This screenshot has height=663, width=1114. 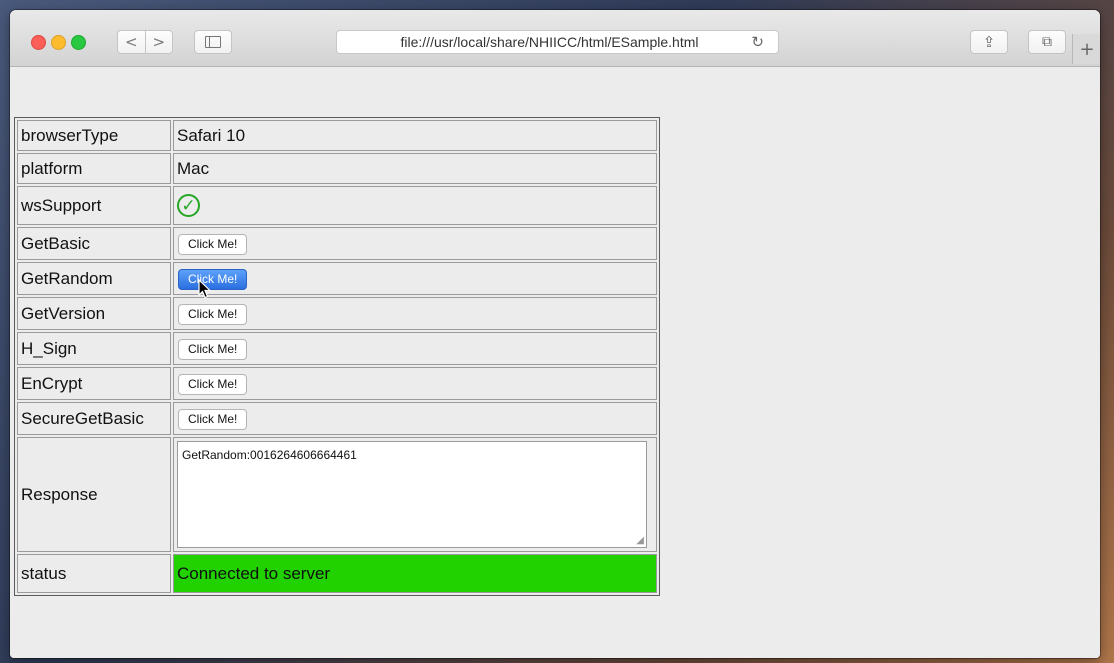 I want to click on secure-get-basic-button: Click Me!, so click(x=213, y=419).